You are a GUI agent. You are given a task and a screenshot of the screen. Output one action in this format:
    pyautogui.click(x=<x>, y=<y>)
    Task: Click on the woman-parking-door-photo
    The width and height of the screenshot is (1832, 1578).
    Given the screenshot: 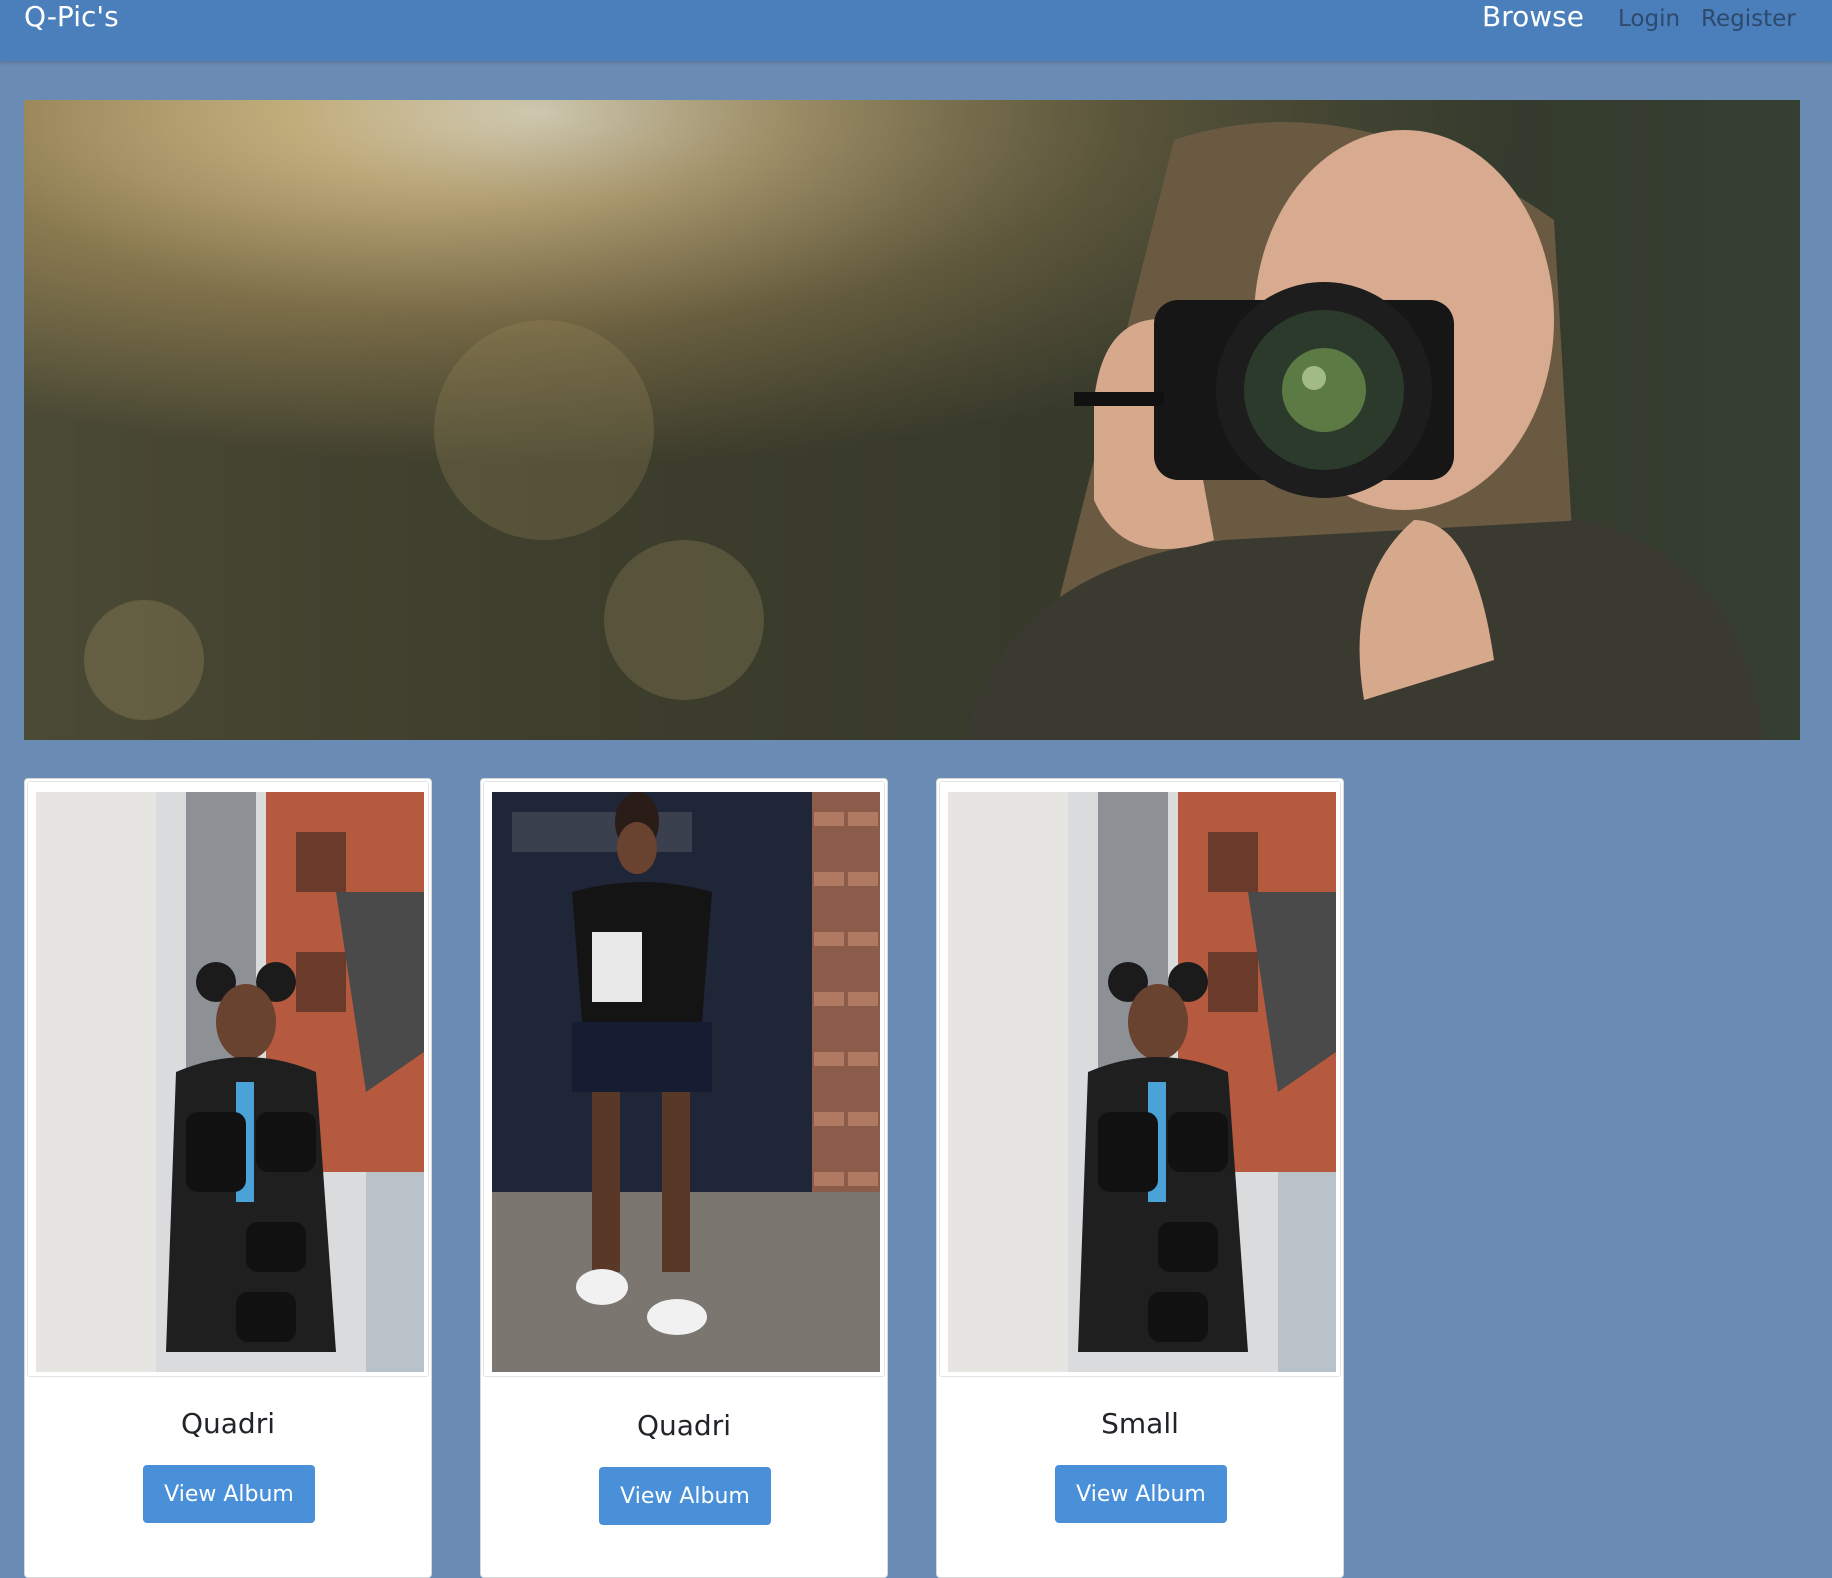 What is the action you would take?
    pyautogui.click(x=686, y=1082)
    